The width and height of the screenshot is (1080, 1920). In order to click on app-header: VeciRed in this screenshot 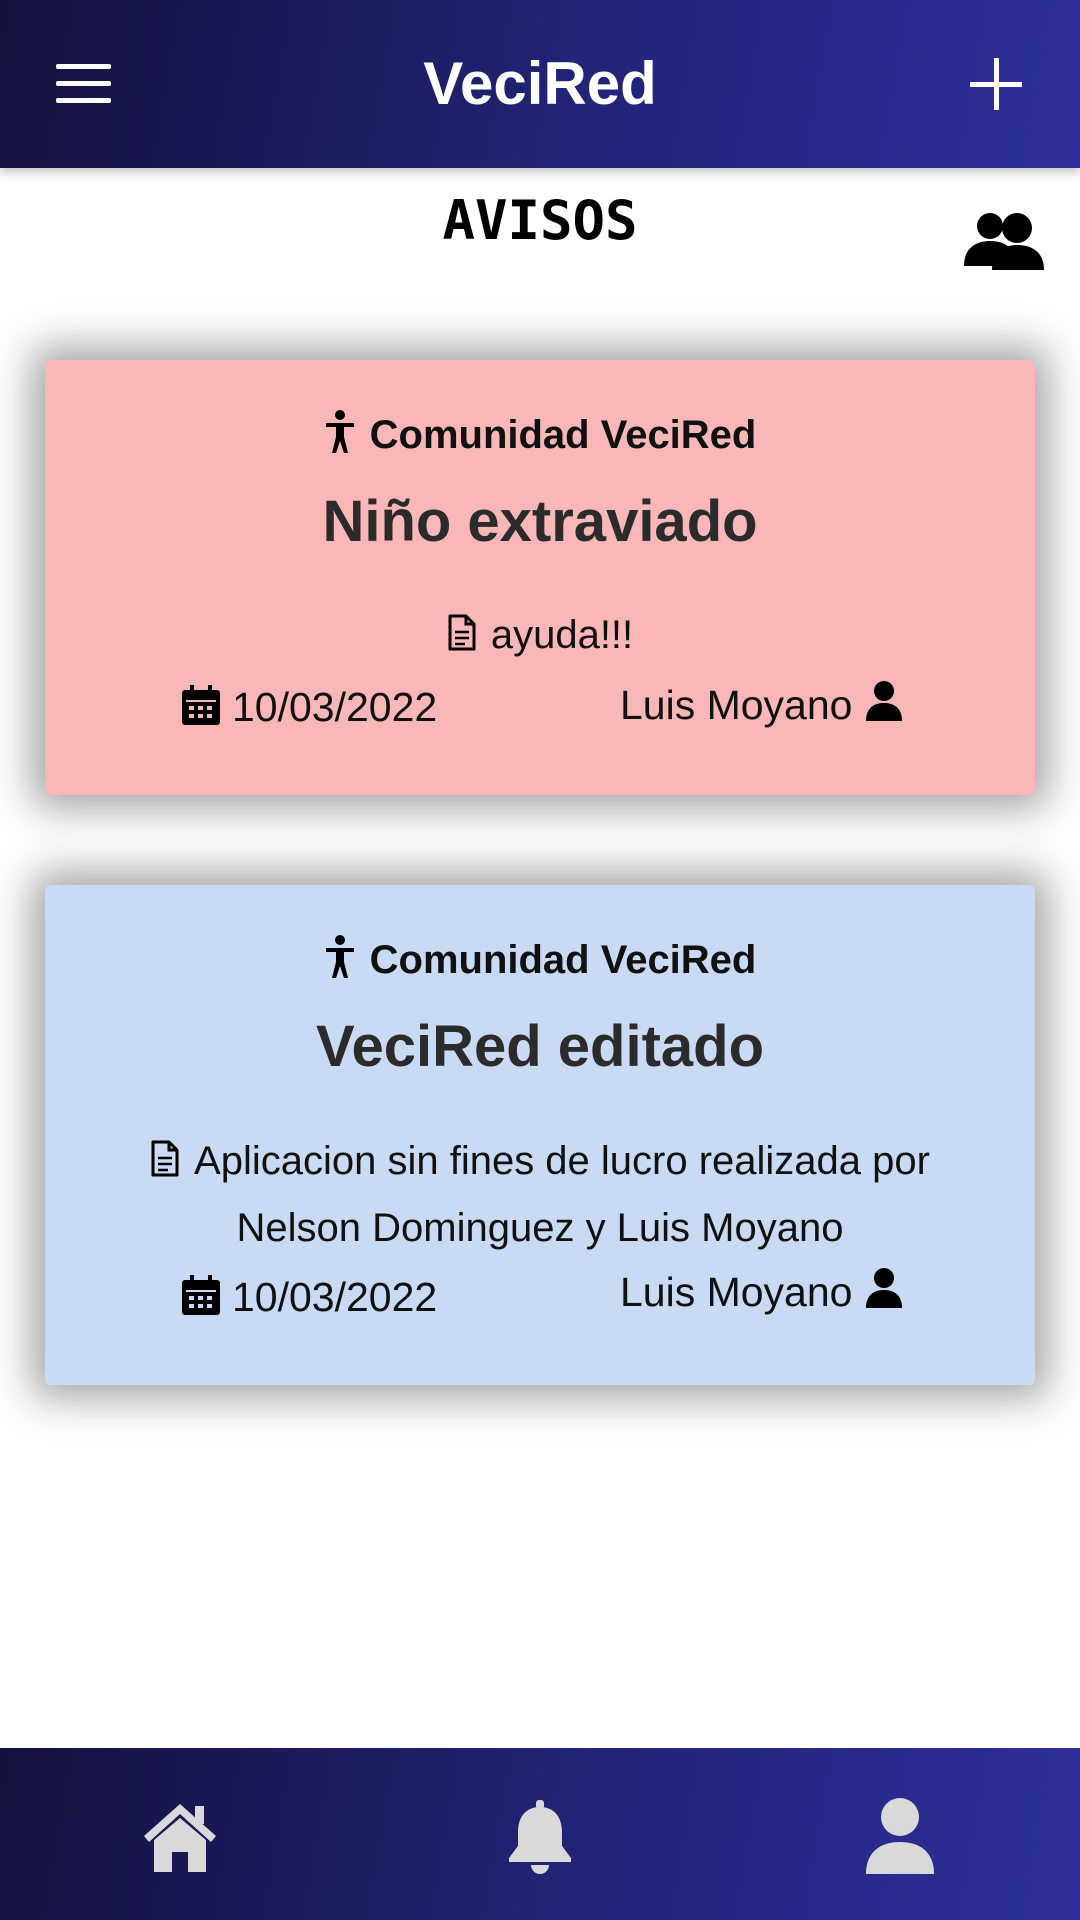, I will do `click(540, 84)`.